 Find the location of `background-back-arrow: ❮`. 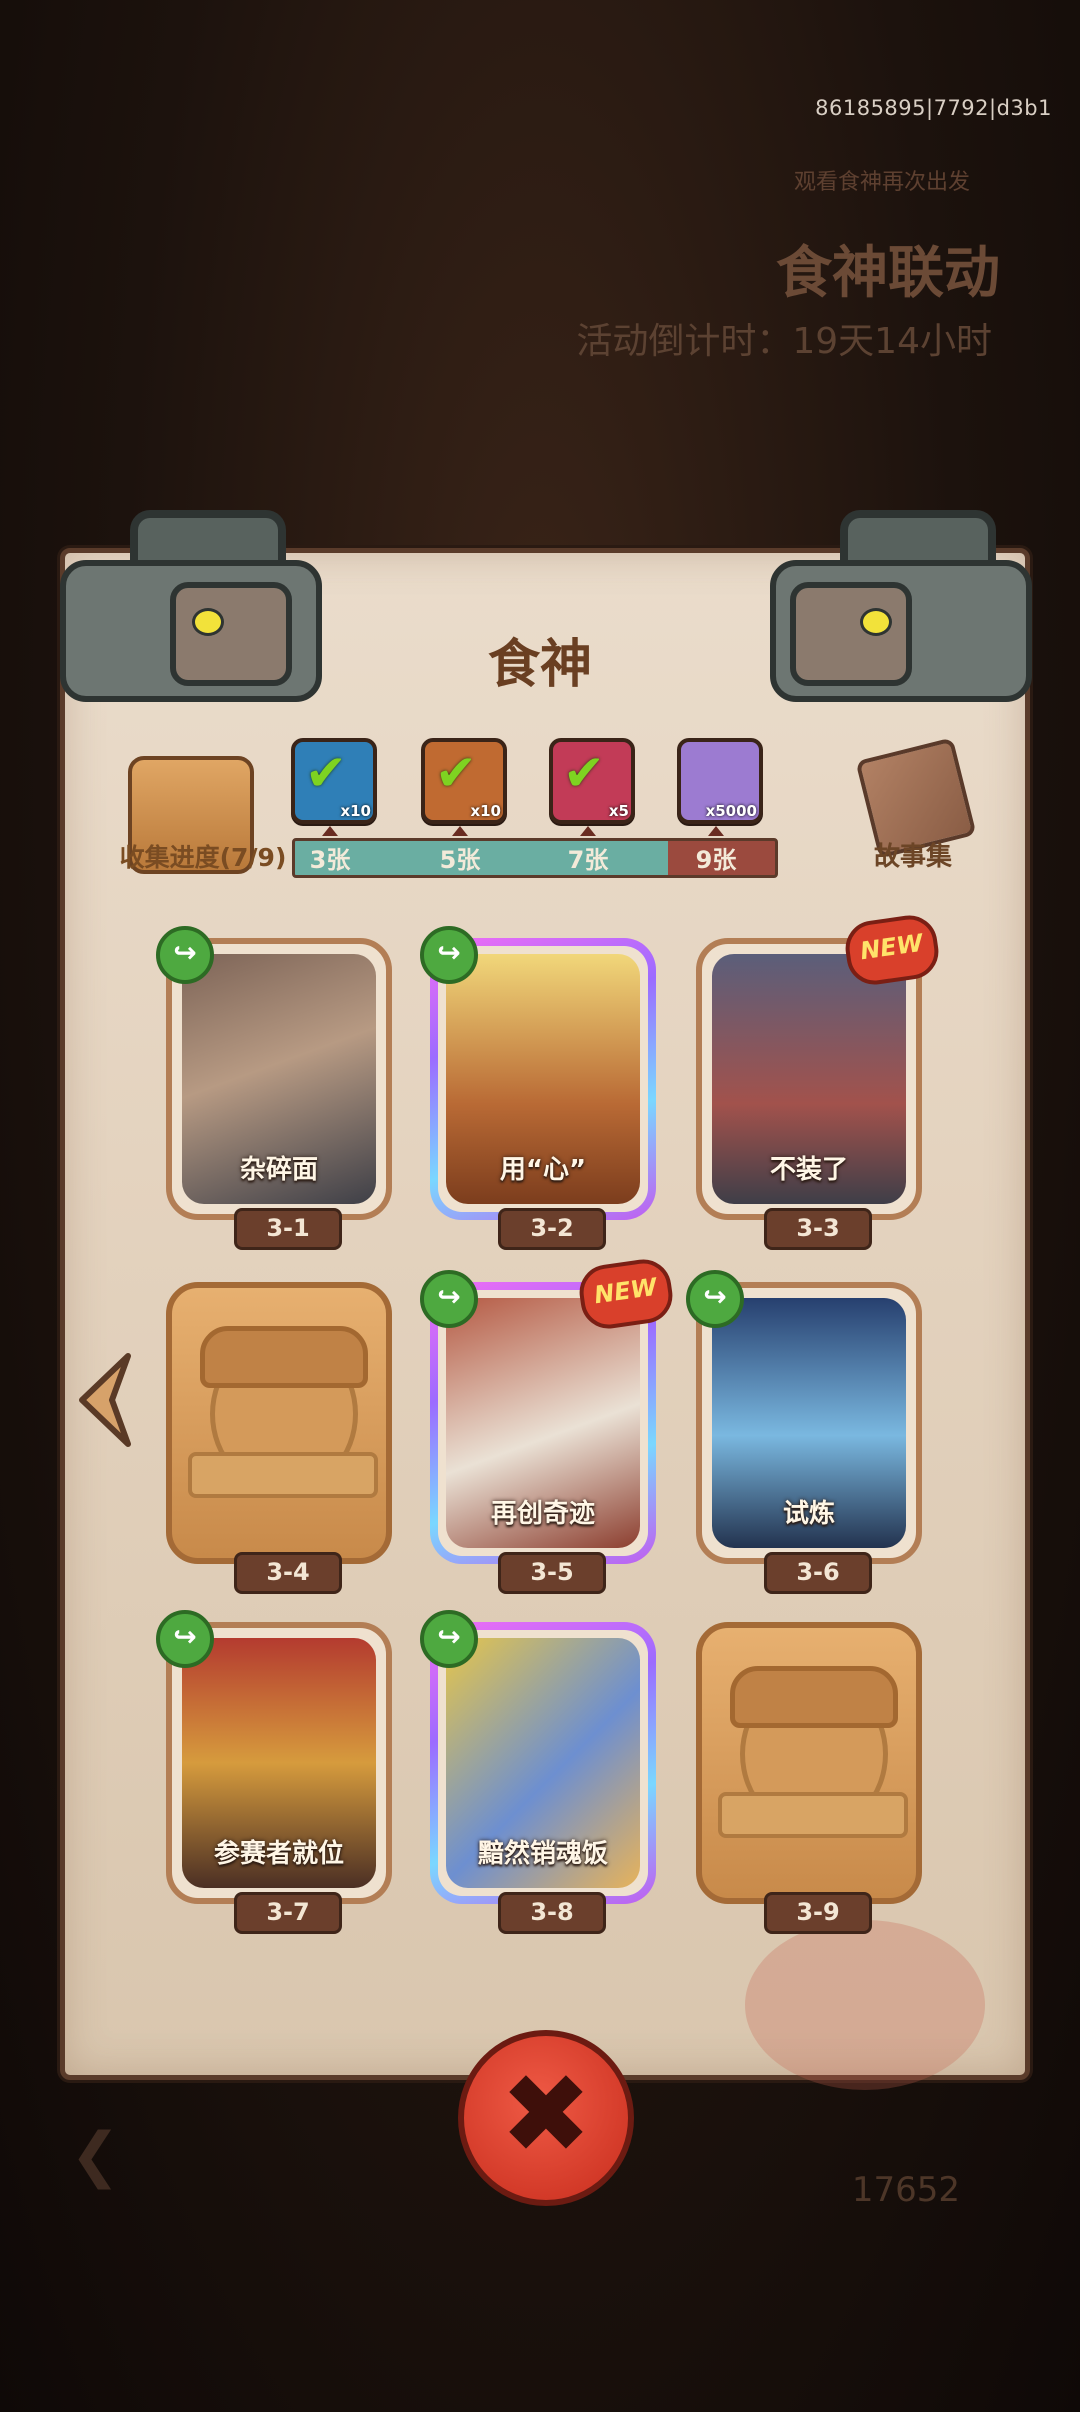

background-back-arrow: ❮ is located at coordinates (95, 2155).